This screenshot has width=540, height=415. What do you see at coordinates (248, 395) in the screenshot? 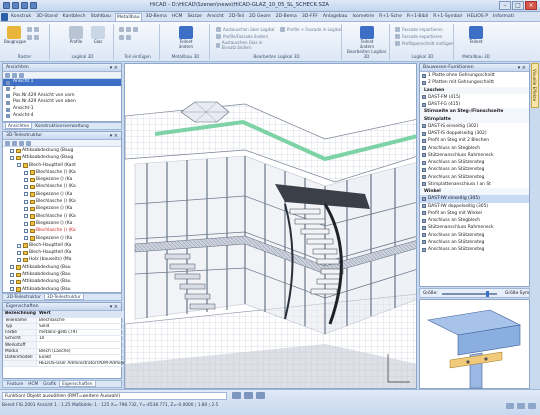
I see `color-select-icon` at bounding box center [248, 395].